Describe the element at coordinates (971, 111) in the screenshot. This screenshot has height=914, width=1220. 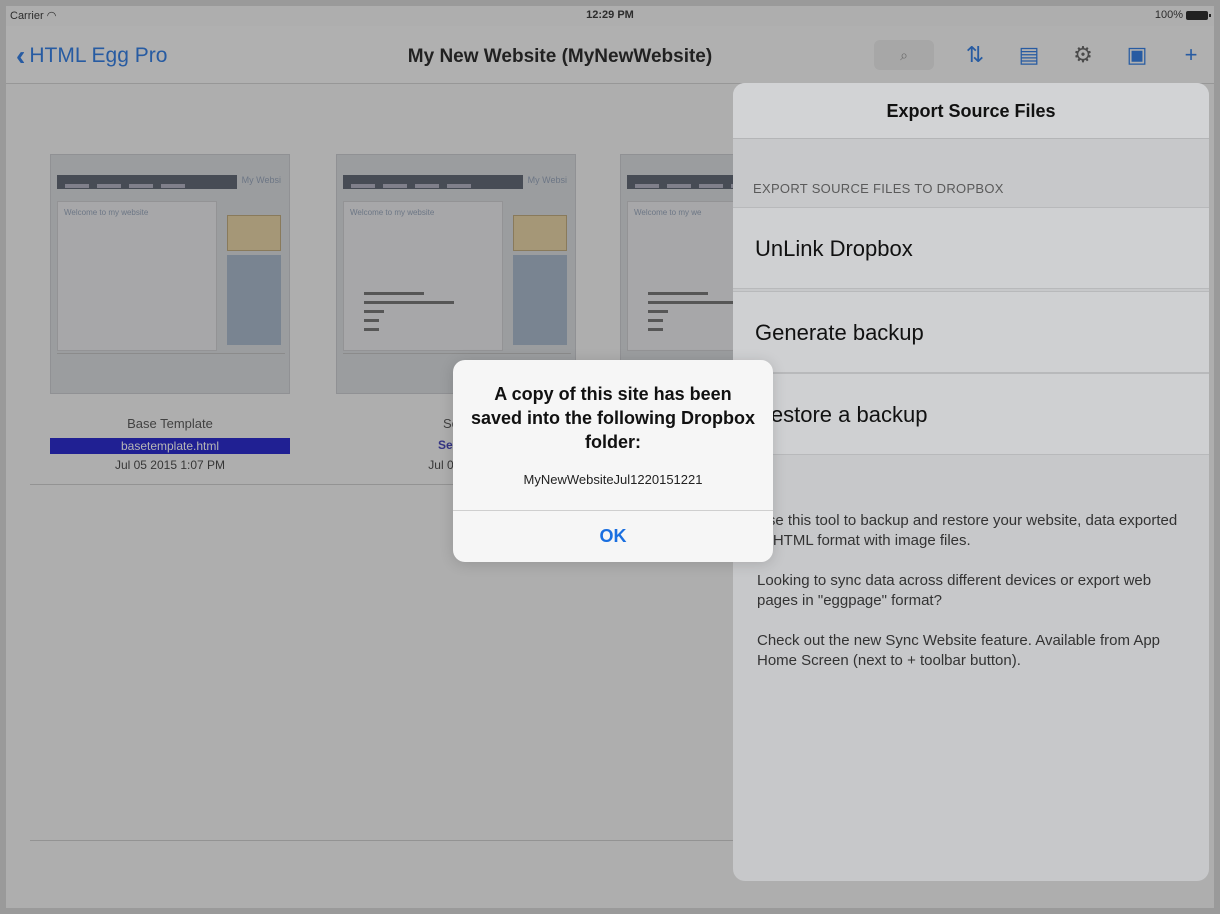
I see `popover-title: Export Source Files` at that location.